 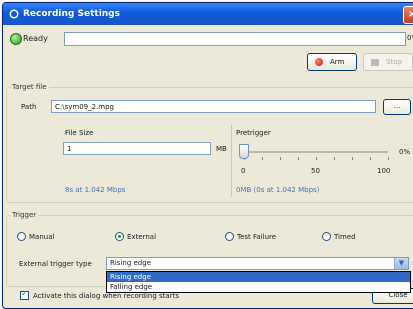 I want to click on chevron-down-icon: ▼, so click(x=401, y=263).